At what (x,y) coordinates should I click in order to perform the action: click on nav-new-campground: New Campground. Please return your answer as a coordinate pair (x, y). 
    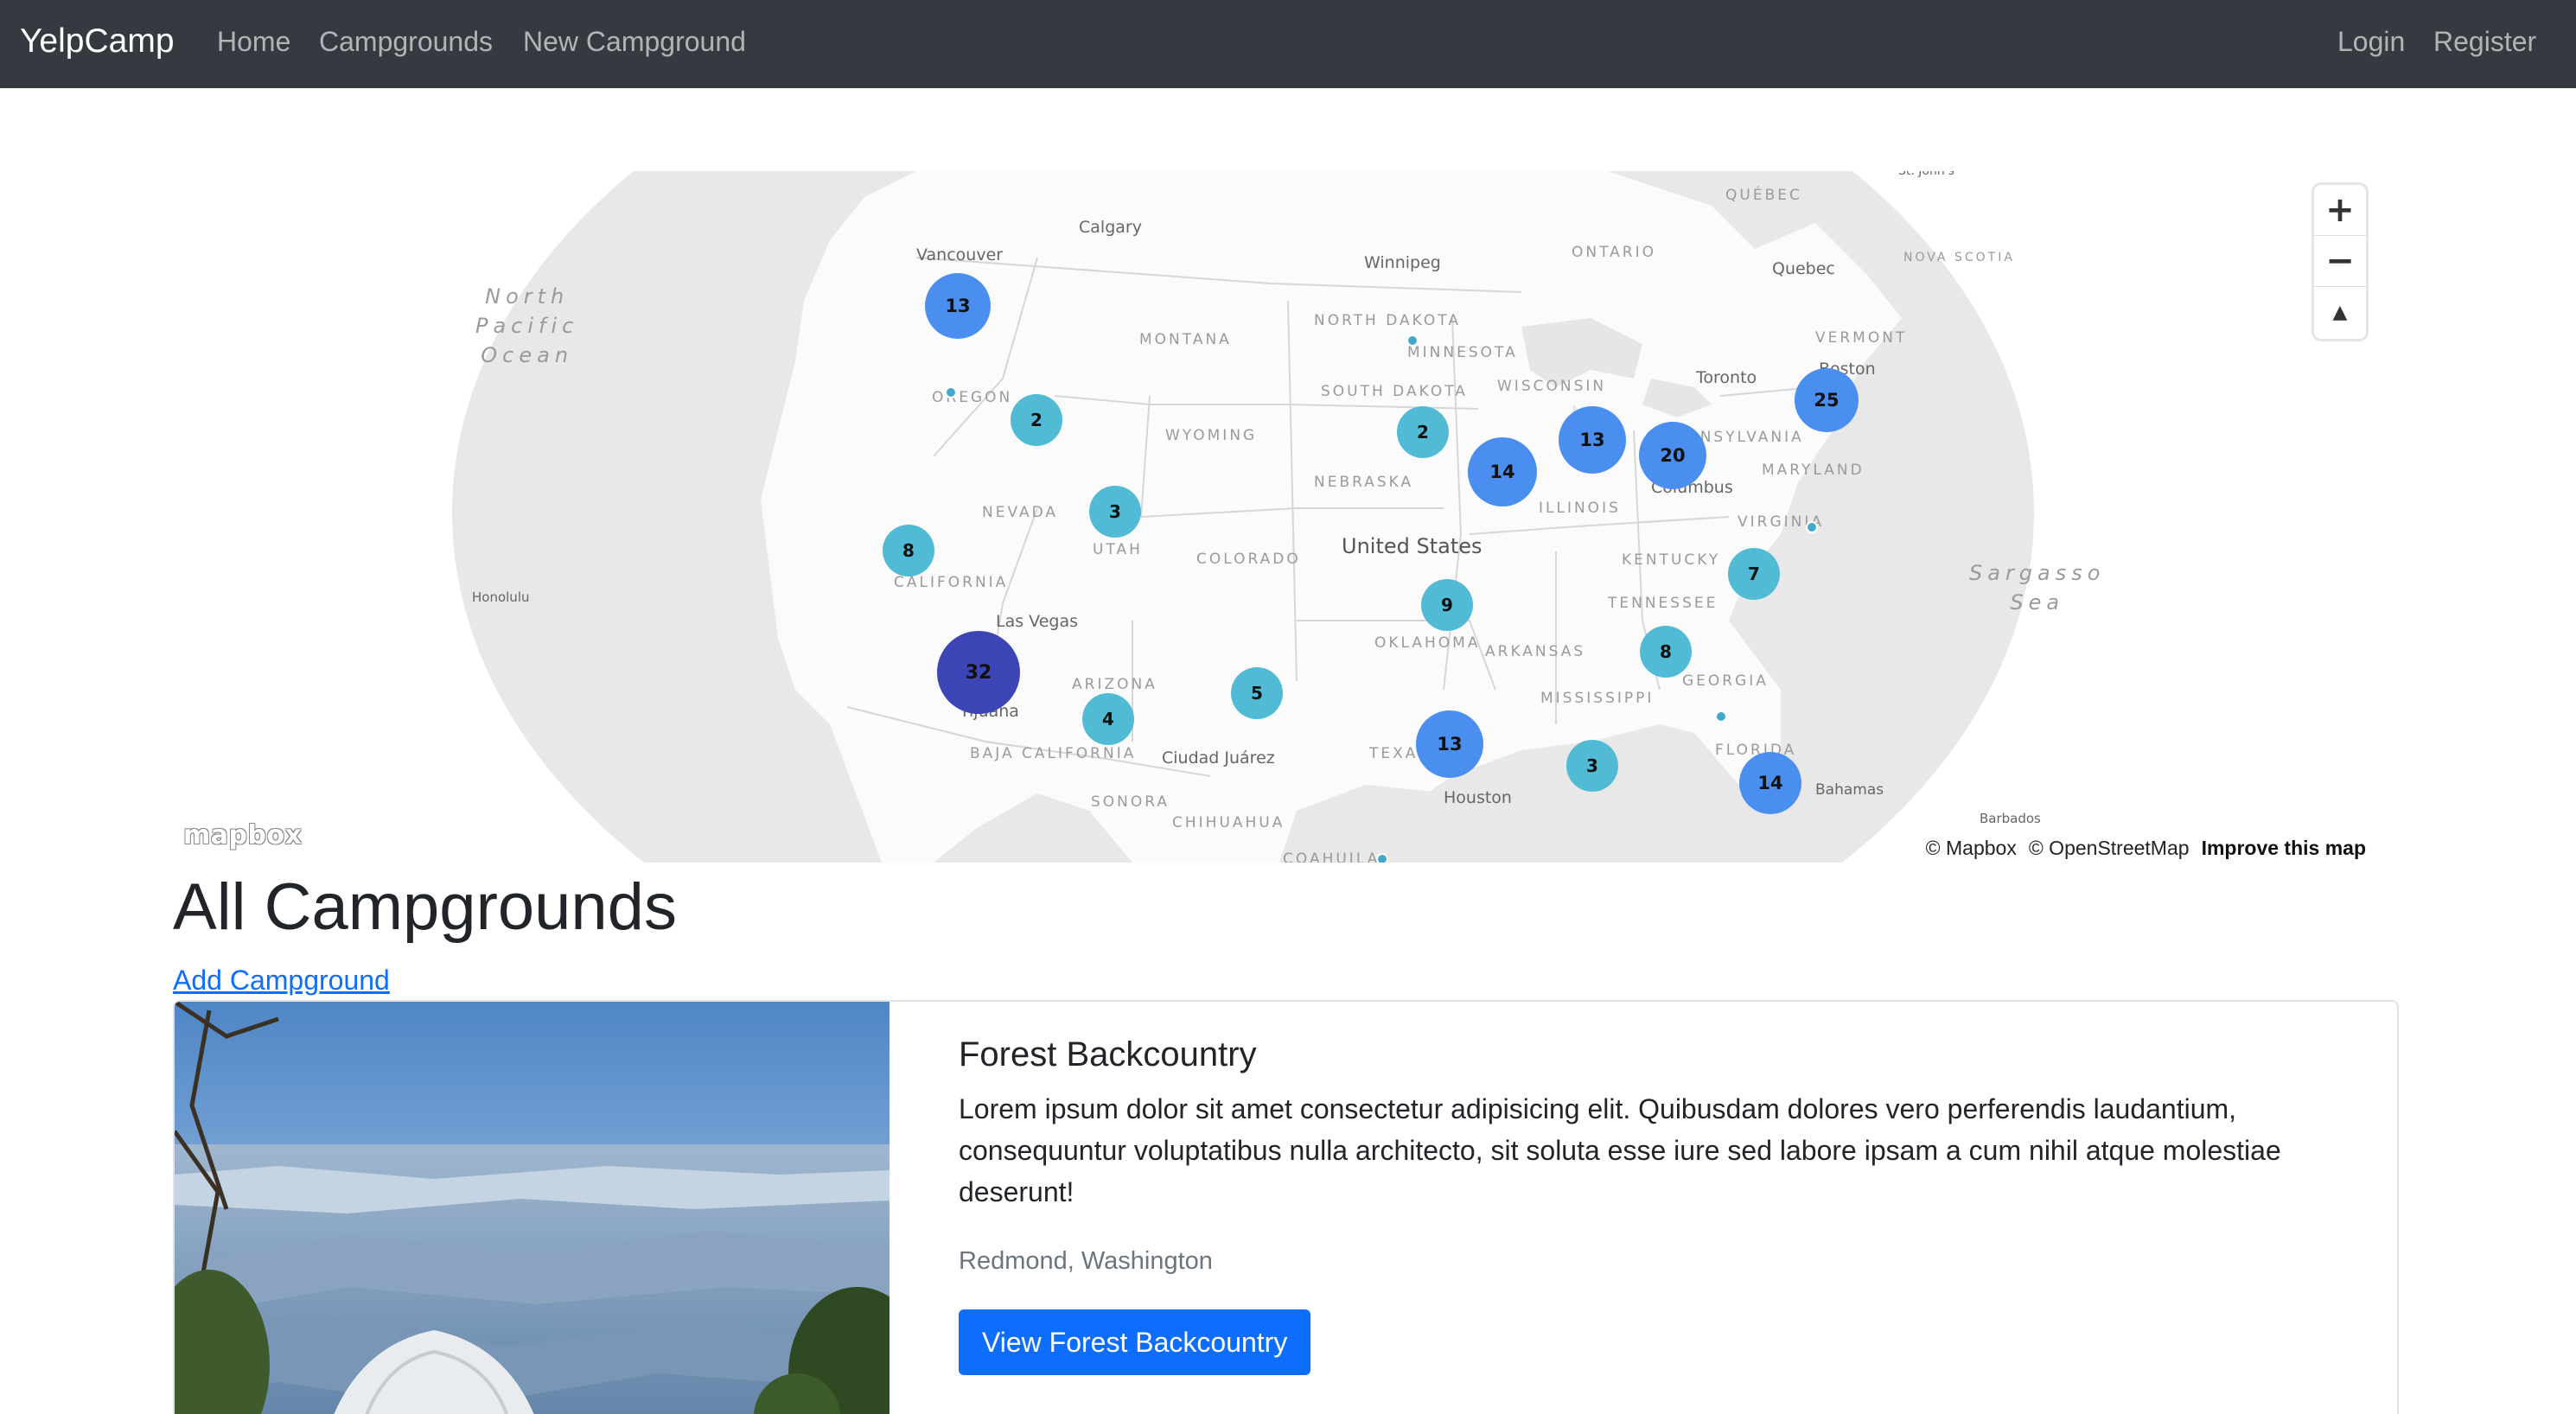
    Looking at the image, I should click on (634, 41).